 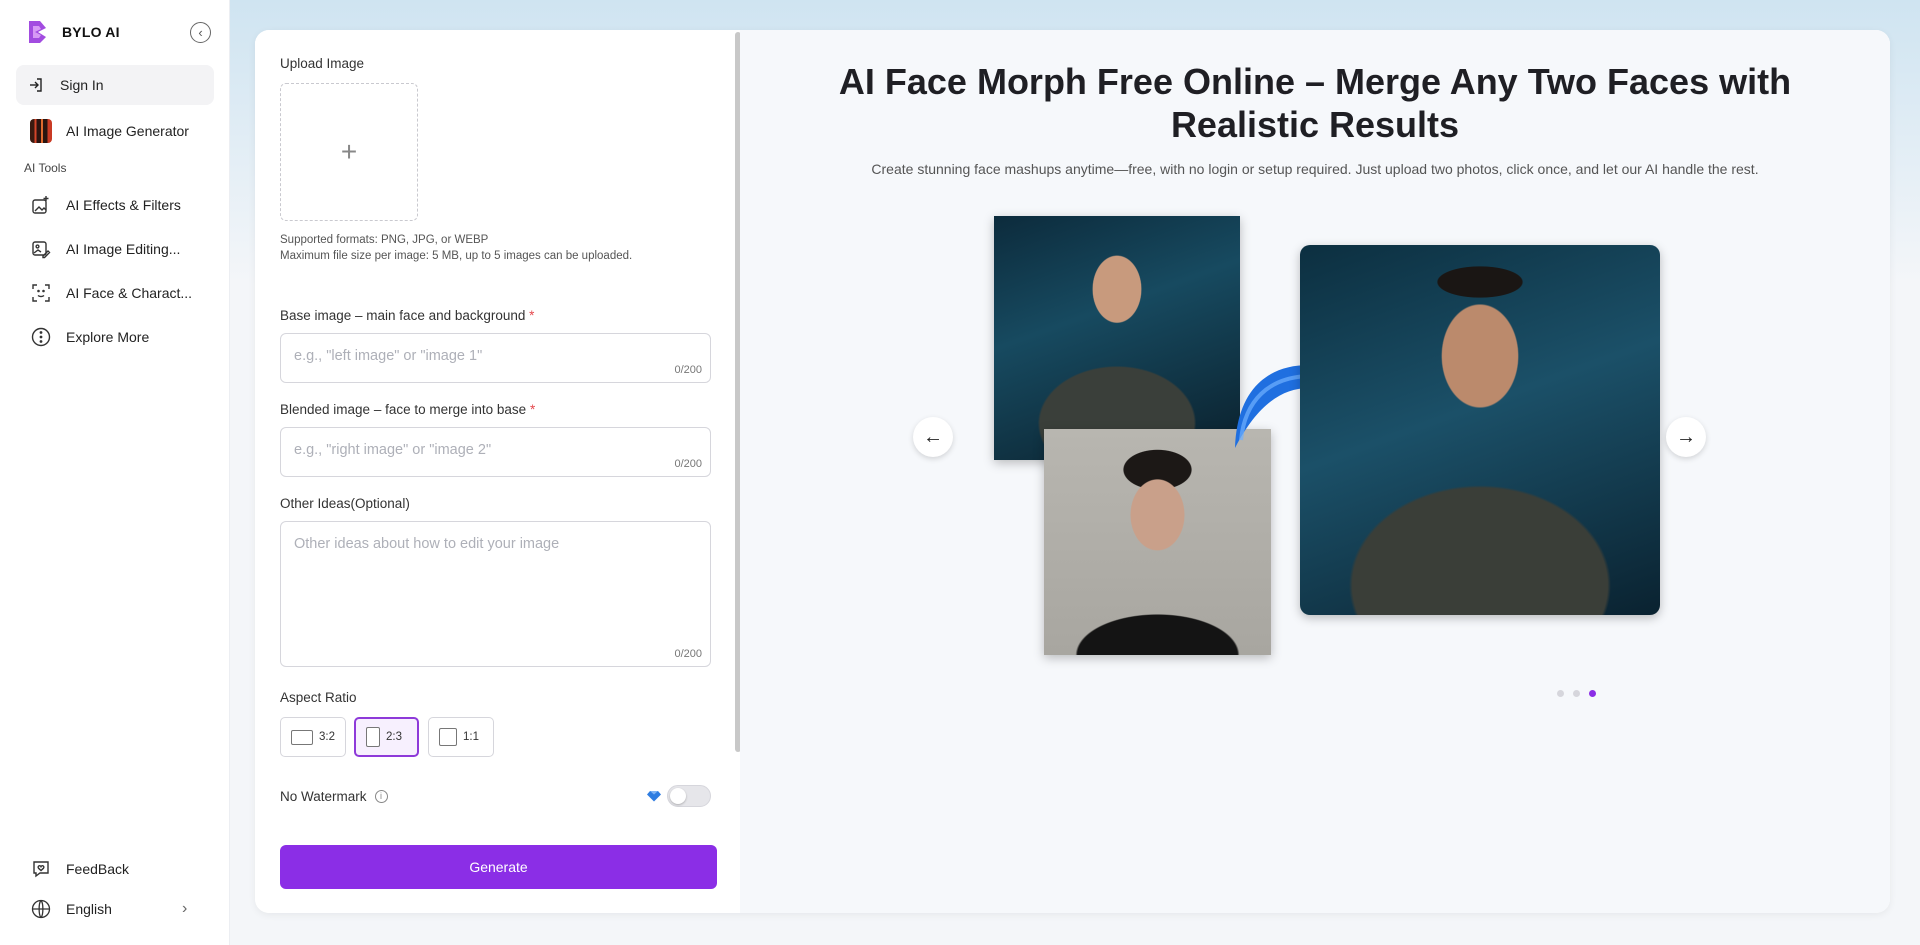 I want to click on sidebar-item-ai-image-generator: AI Image Generator, so click(x=109, y=131).